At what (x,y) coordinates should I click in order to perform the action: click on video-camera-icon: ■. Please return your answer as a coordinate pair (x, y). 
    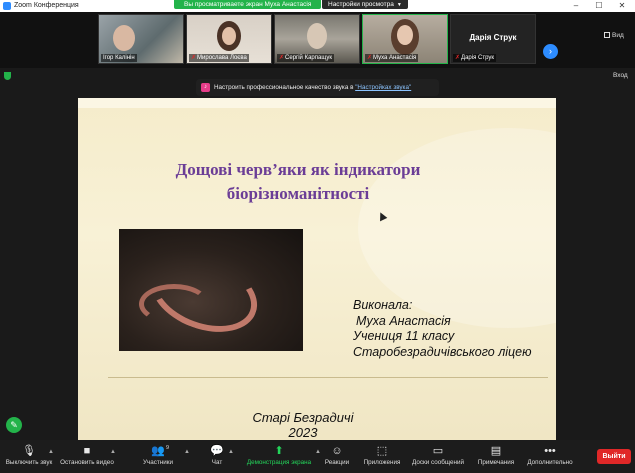
    Looking at the image, I should click on (87, 451).